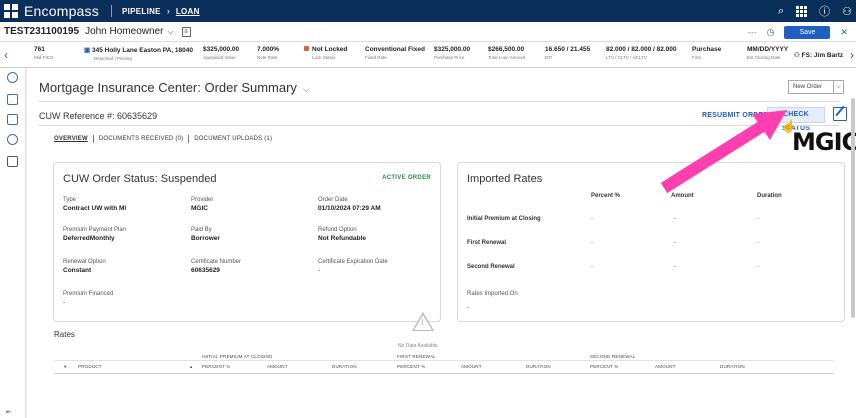 This screenshot has width=856, height=418. Describe the element at coordinates (124, 31) in the screenshot. I see `borrower-name: John Homeowner` at that location.